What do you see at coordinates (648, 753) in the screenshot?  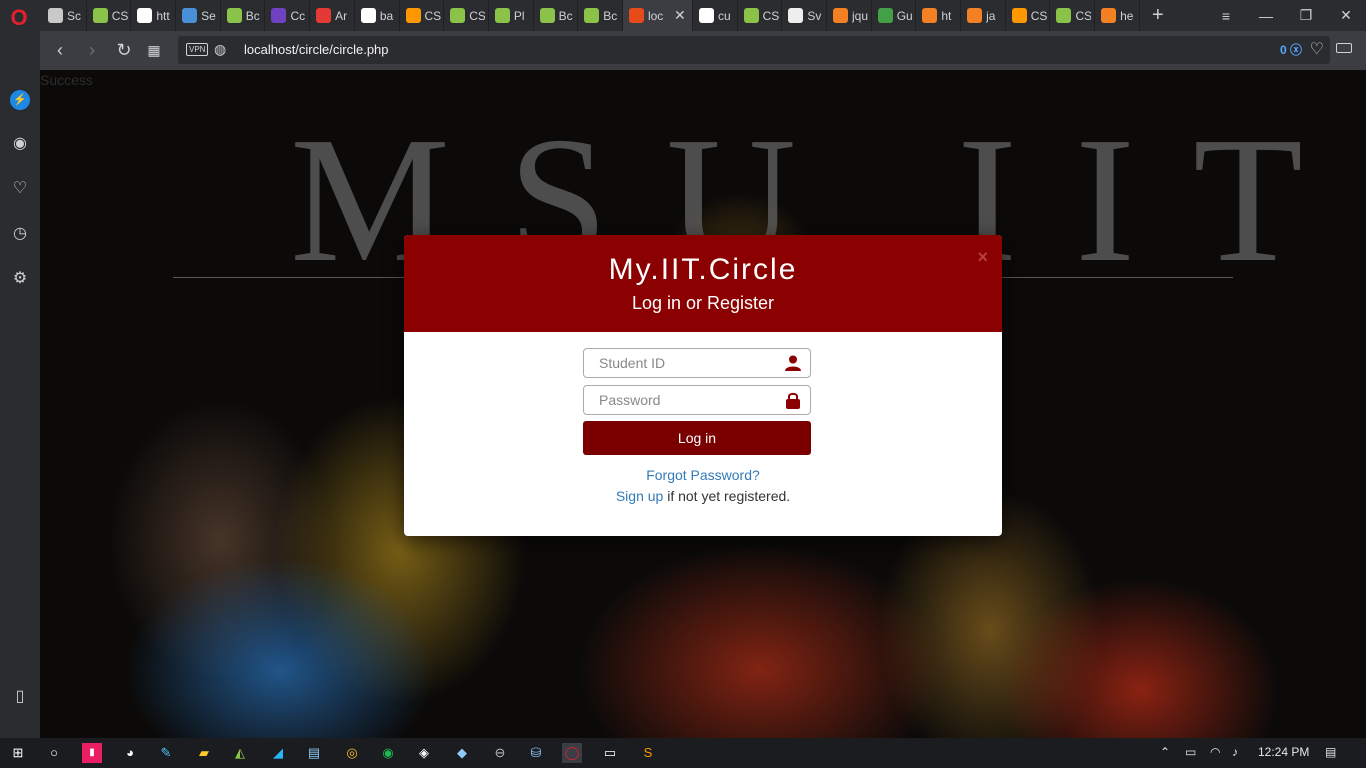 I see `sublime-icon: S` at bounding box center [648, 753].